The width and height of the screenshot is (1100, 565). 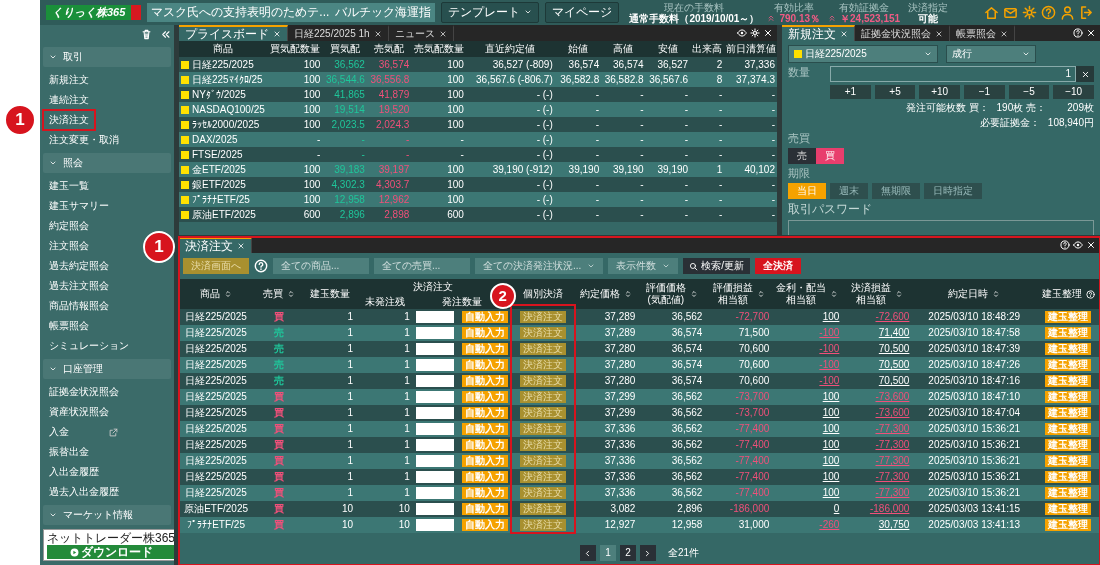 What do you see at coordinates (107, 515) in the screenshot?
I see `sidebar-section: マーケット情報` at bounding box center [107, 515].